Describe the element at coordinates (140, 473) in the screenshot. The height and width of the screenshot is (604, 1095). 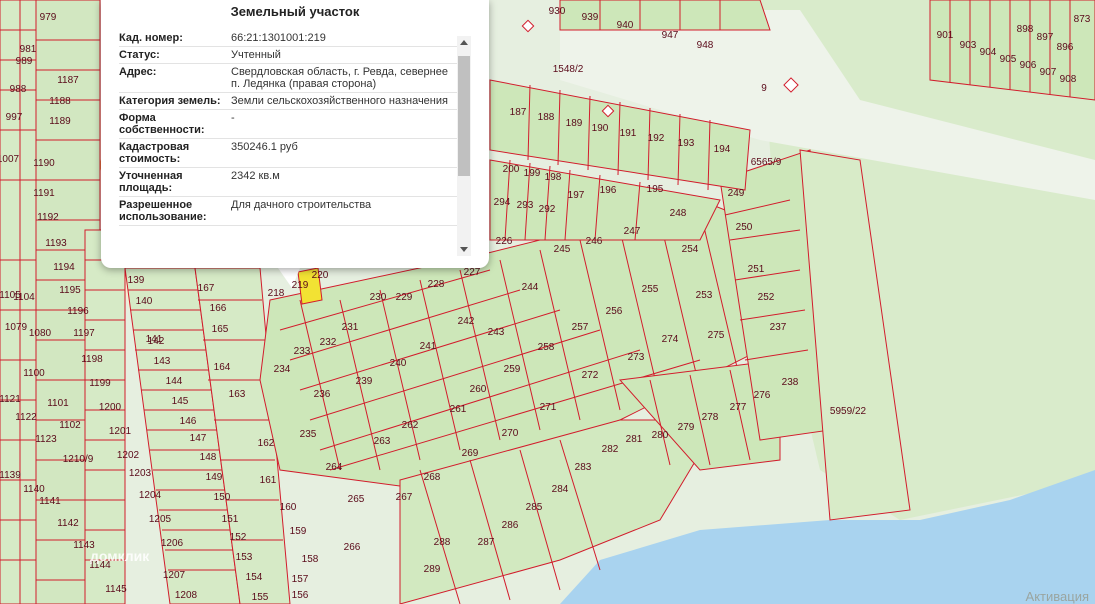
I see `parcel-label: 1203` at that location.